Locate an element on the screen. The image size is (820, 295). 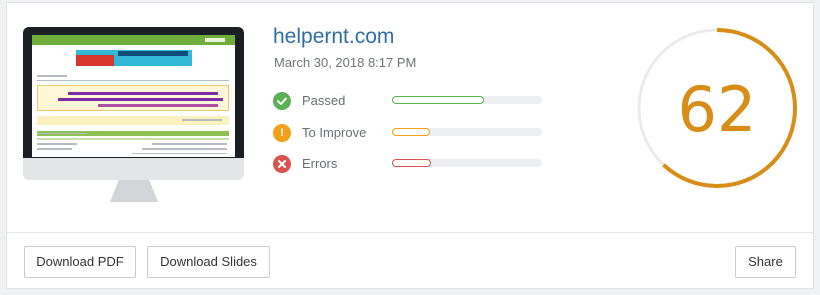
cross-icon is located at coordinates (282, 164).